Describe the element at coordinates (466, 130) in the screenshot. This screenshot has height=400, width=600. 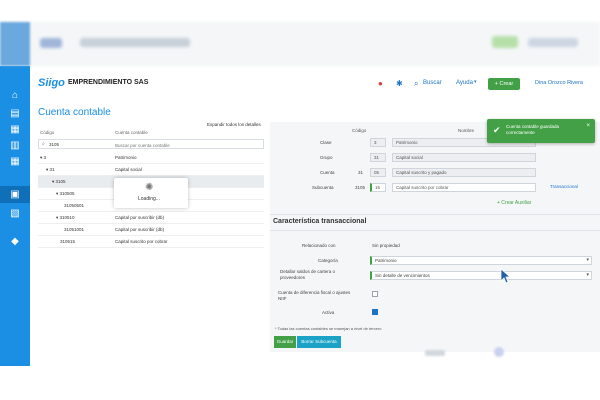
I see `detail-header-name: Nombre` at that location.